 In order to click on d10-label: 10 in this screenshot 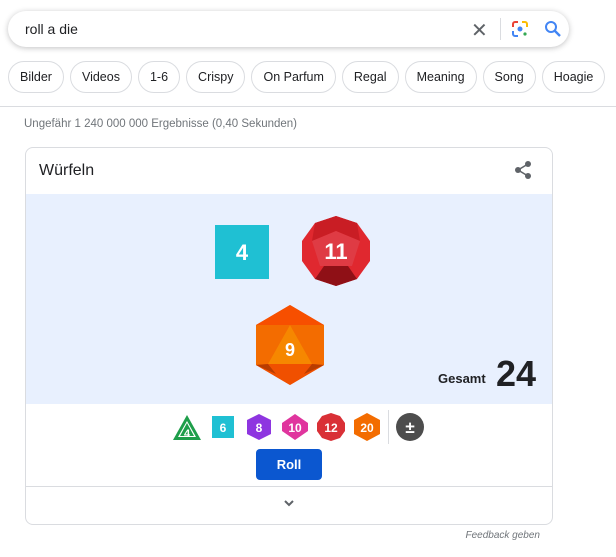, I will do `click(295, 428)`.